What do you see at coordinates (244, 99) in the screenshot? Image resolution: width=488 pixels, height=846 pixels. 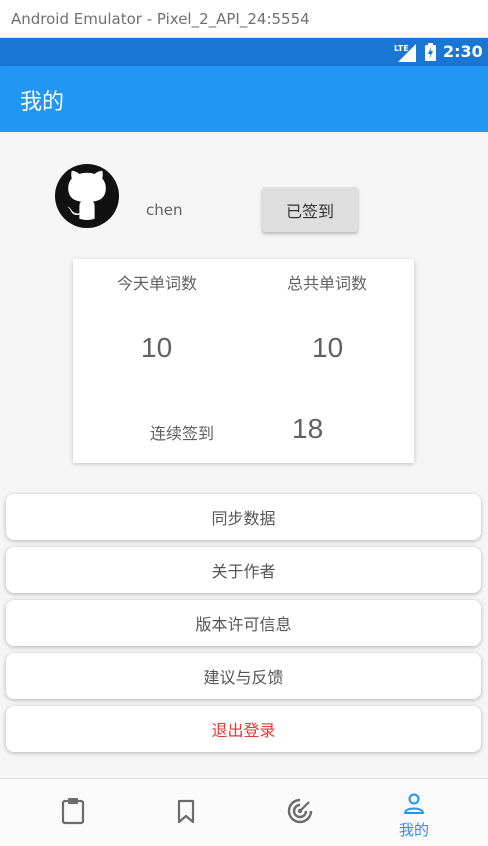 I see `app-bar: 我的` at bounding box center [244, 99].